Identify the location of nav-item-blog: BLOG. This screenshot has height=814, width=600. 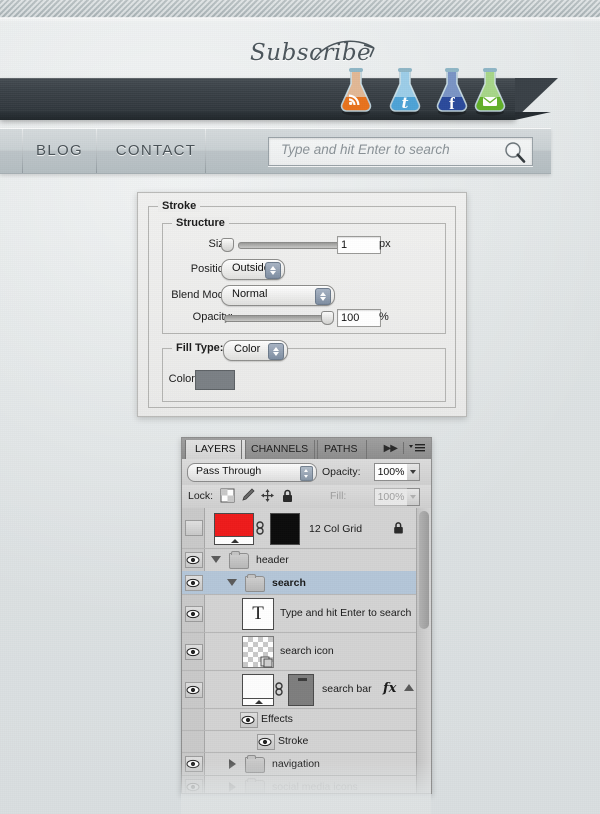
(59, 150).